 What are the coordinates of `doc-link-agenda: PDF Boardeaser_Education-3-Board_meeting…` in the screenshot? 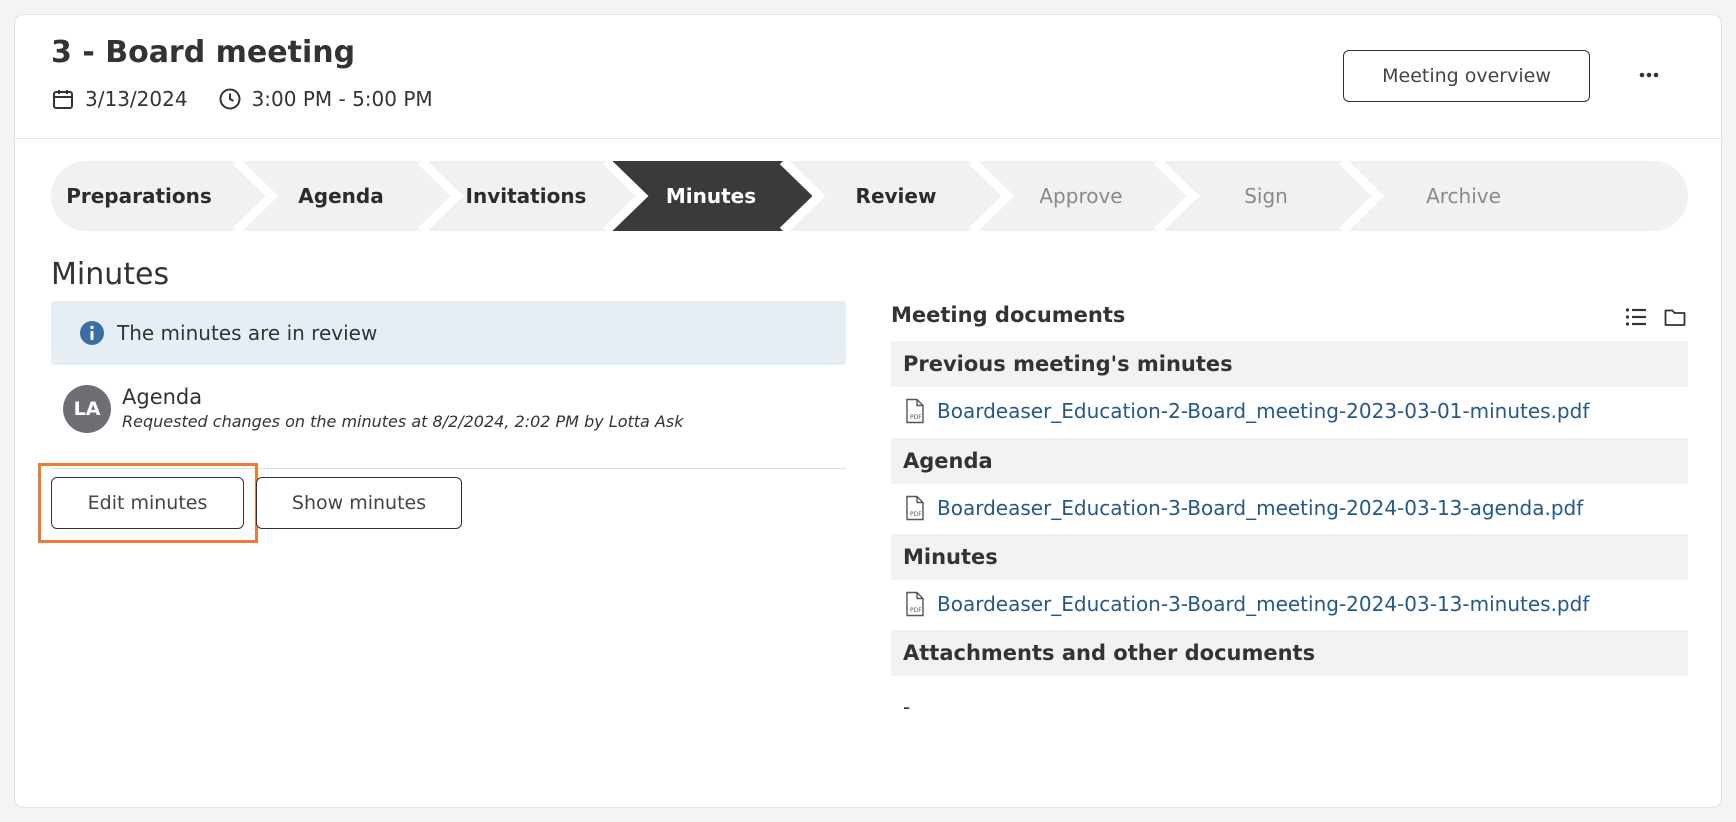 It's located at (1243, 508).